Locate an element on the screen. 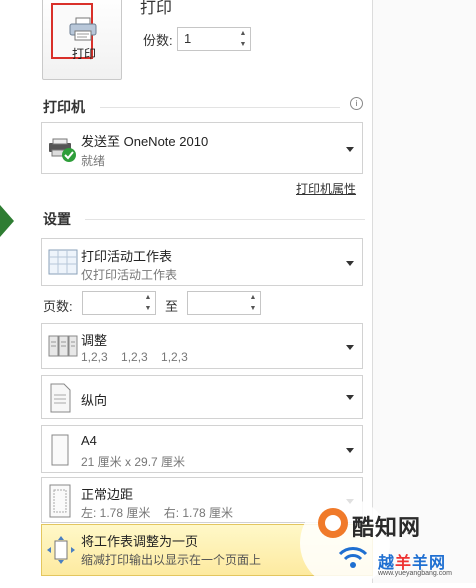 Image resolution: width=476 pixels, height=588 pixels. margins-title: 正常边距 is located at coordinates (107, 494).